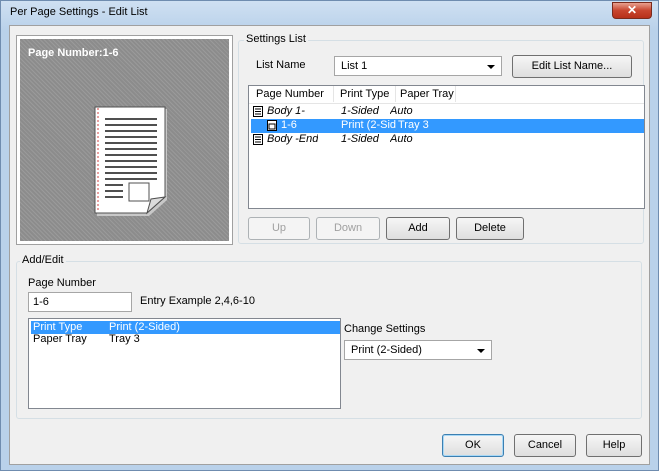 The height and width of the screenshot is (471, 659). I want to click on add-button: Add, so click(418, 228).